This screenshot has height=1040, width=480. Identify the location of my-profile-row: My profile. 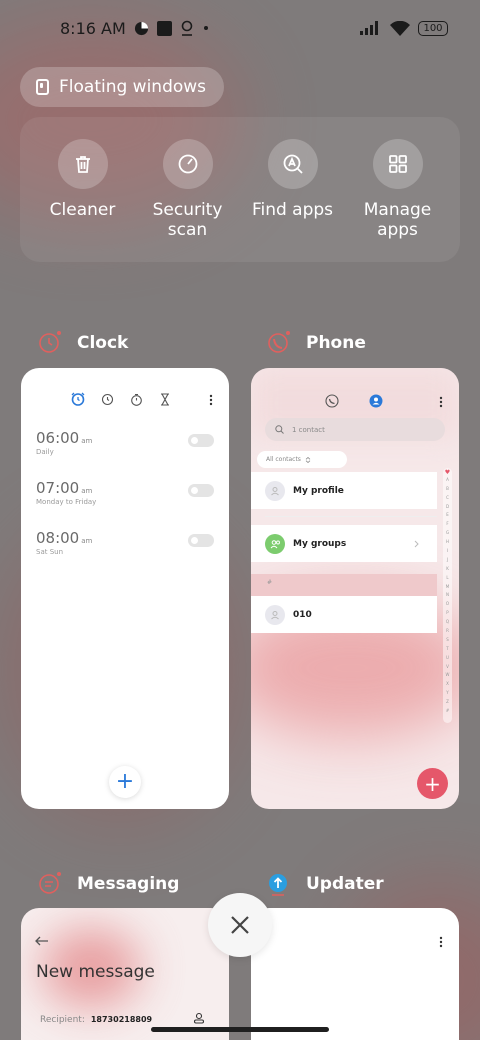
(344, 490).